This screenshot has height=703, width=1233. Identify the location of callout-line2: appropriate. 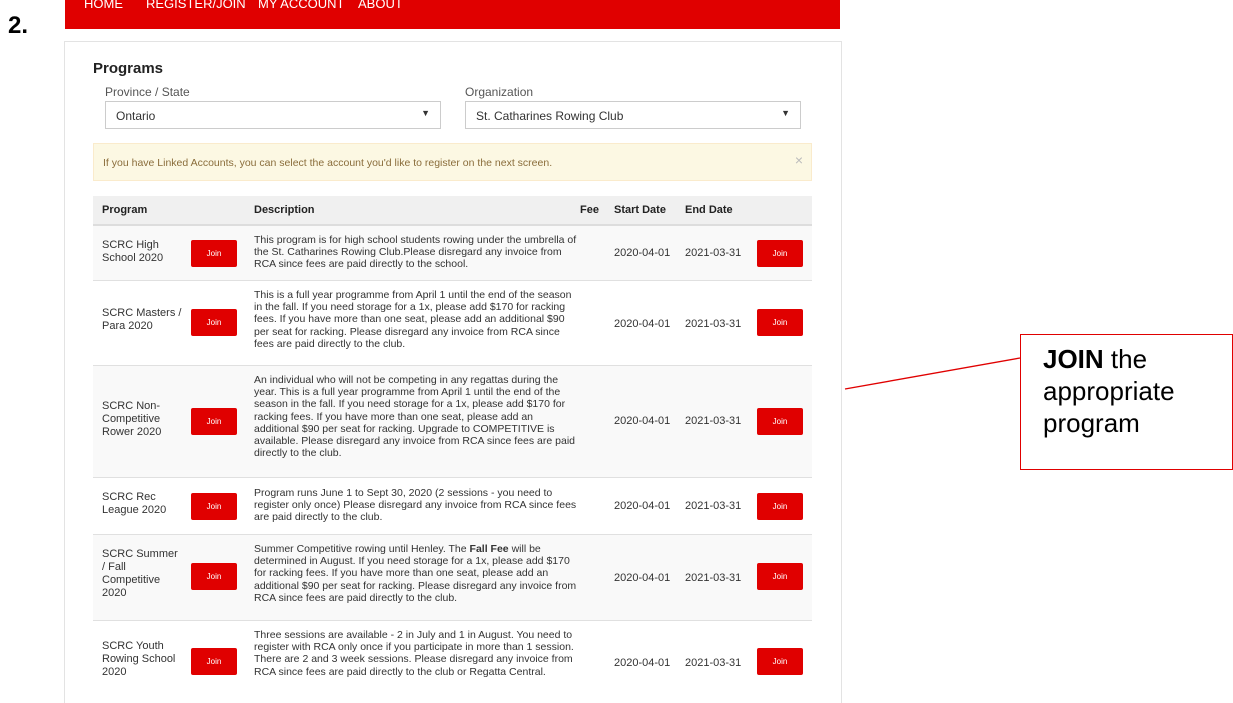
(1109, 391).